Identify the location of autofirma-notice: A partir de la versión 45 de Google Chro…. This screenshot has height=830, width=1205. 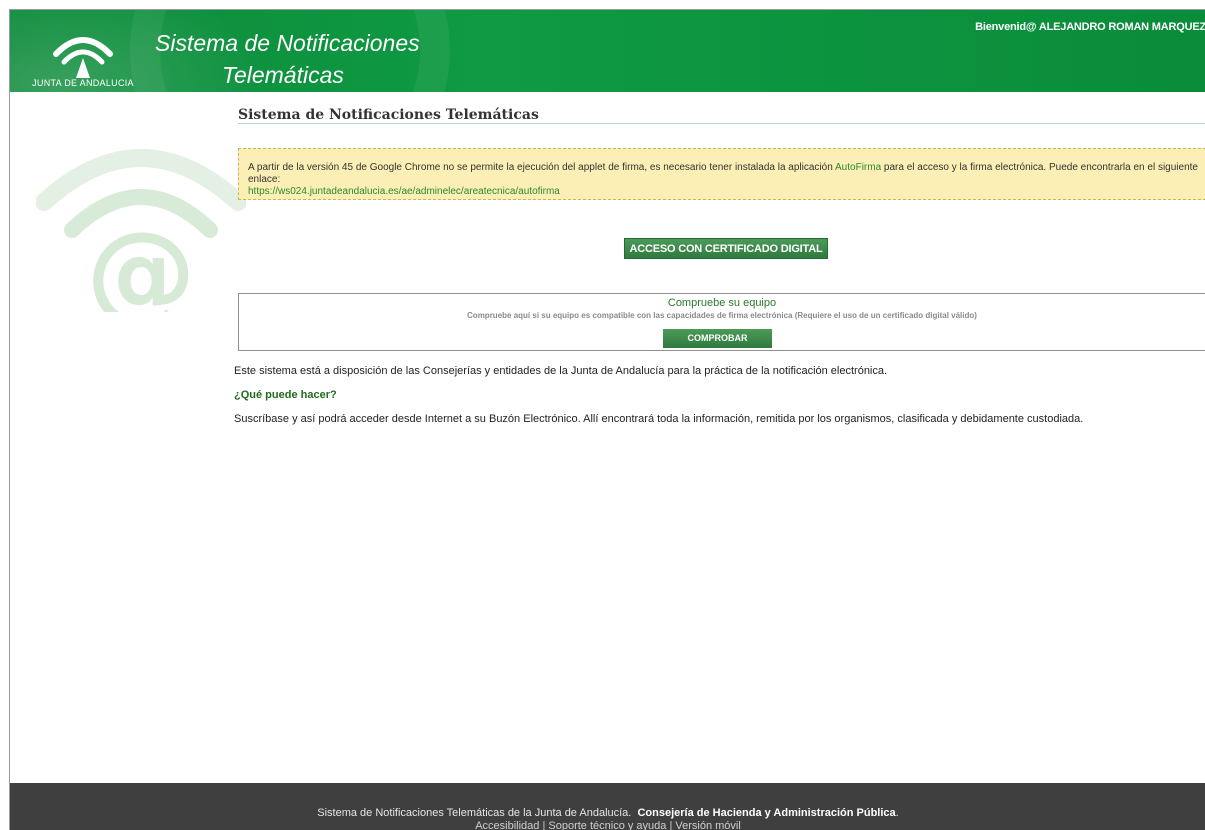
(721, 174).